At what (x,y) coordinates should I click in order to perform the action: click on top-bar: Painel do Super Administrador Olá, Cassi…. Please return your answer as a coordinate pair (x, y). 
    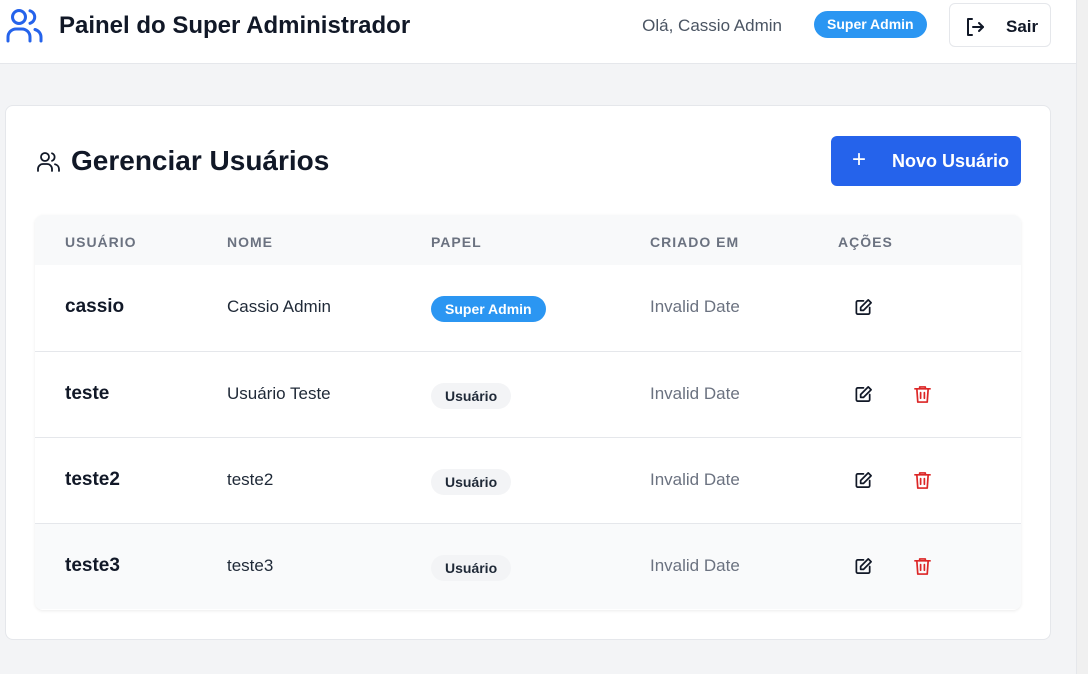
    Looking at the image, I should click on (538, 32).